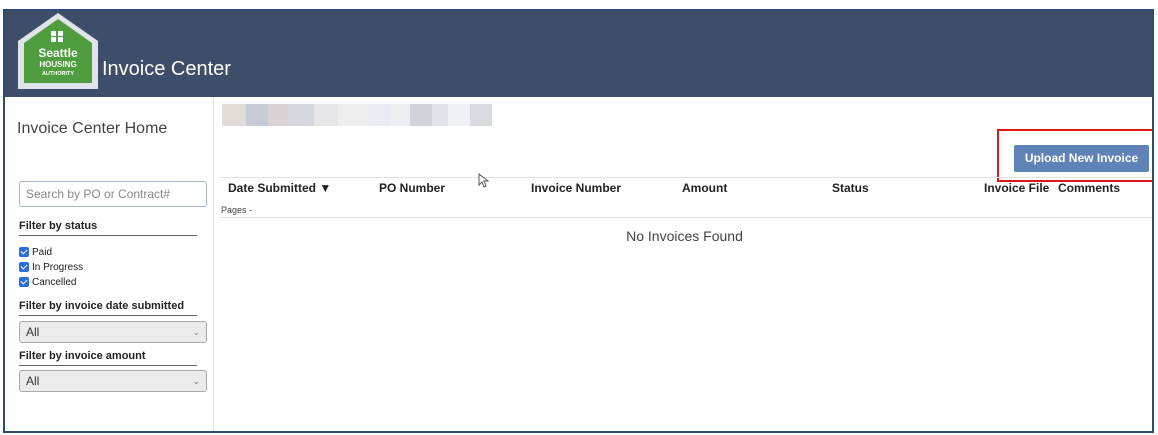 This screenshot has height=435, width=1158. Describe the element at coordinates (113, 381) in the screenshot. I see `amount-select: All ⌄` at that location.